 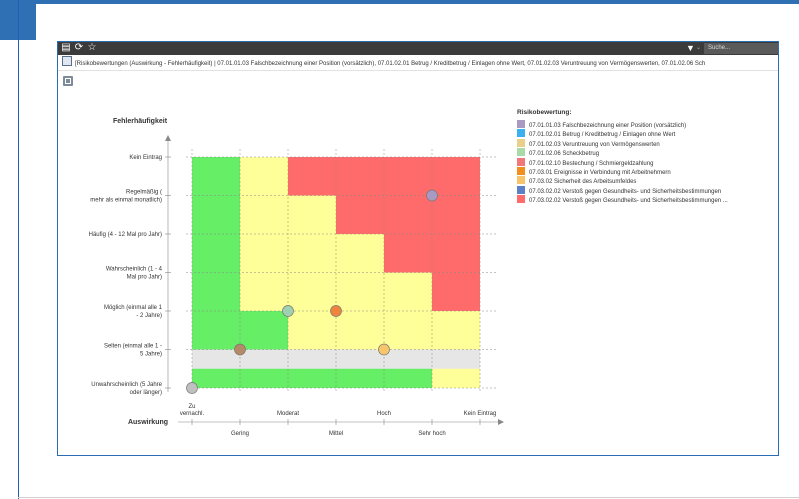 What do you see at coordinates (126, 385) in the screenshot?
I see `y-tick-label-line: Unwahrscheinlich (5 Jahre` at bounding box center [126, 385].